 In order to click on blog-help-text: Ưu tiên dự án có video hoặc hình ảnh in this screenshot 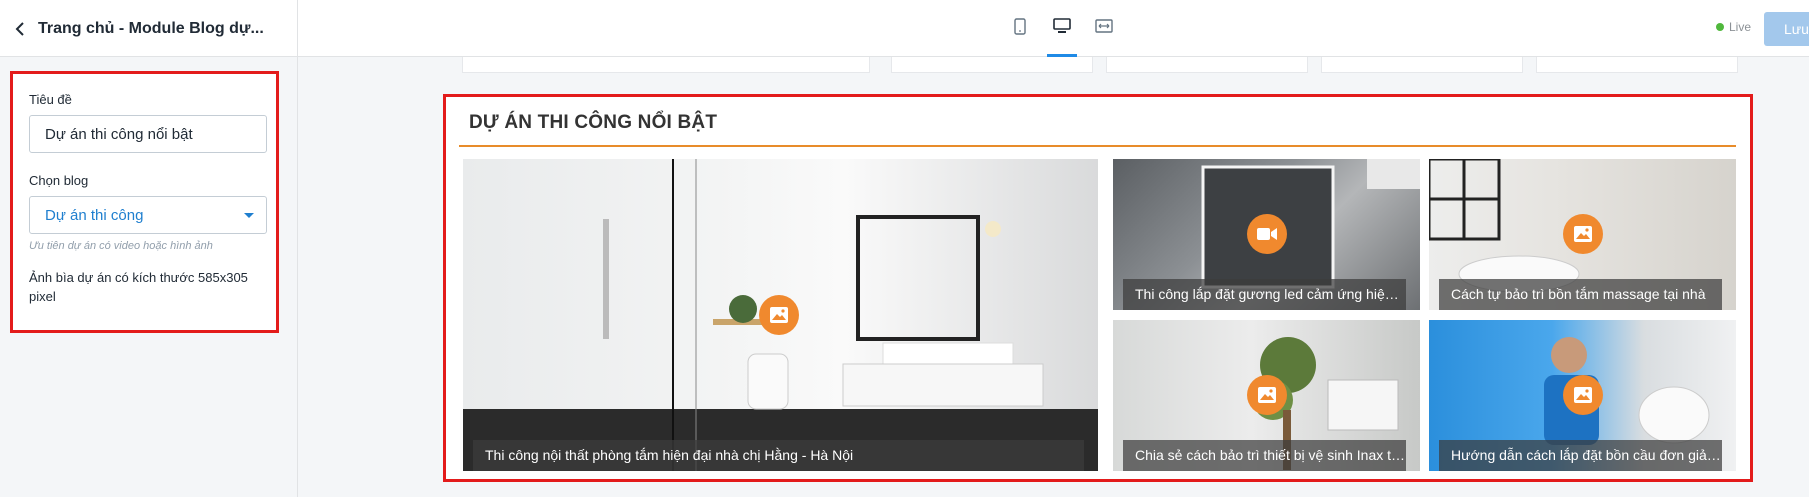, I will do `click(121, 246)`.